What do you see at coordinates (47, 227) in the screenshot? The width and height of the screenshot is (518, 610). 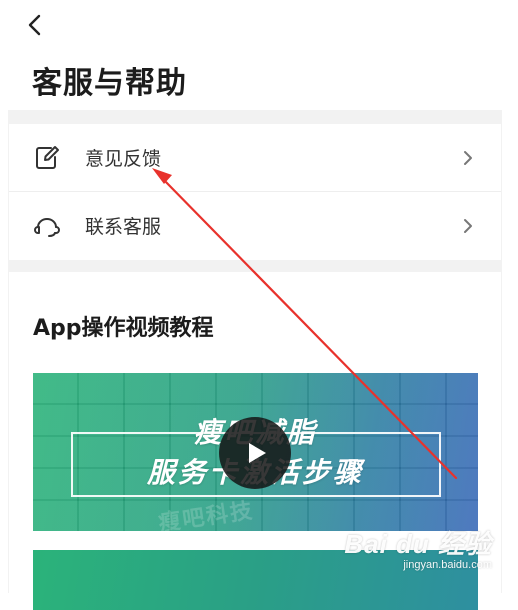 I see `headset-icon` at bounding box center [47, 227].